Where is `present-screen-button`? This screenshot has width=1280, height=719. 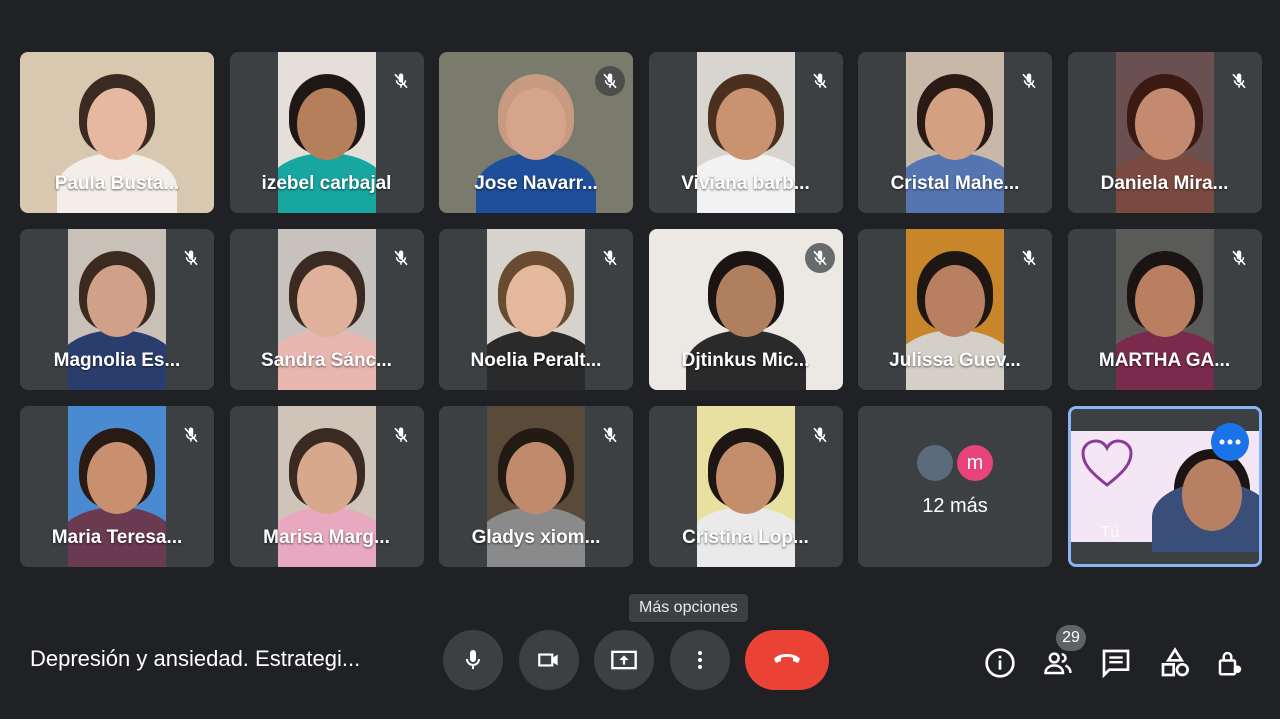
present-screen-button is located at coordinates (624, 660).